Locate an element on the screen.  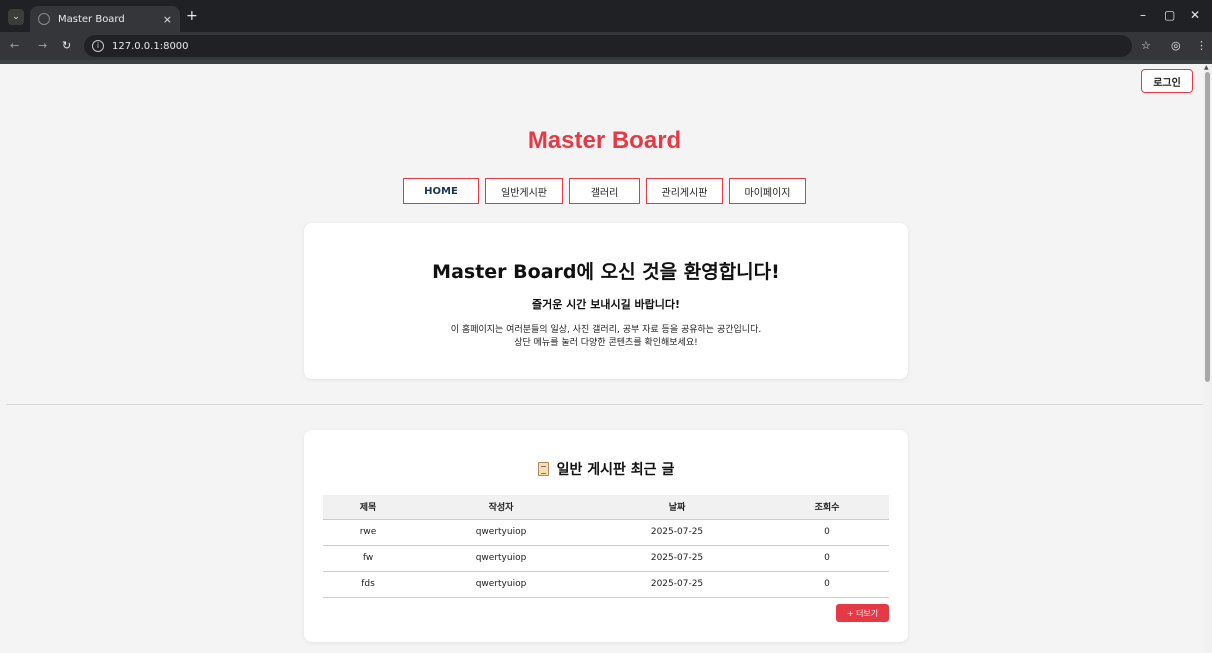
scroll-up-icon: ▲ is located at coordinates (1206, 67).